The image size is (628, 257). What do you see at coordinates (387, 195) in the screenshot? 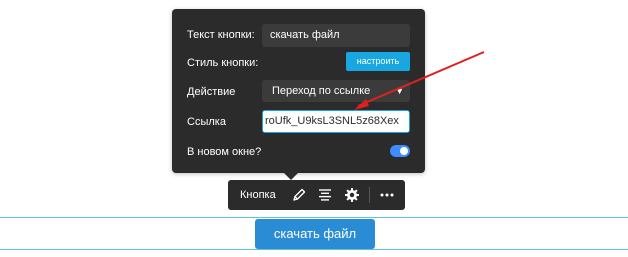
I see `more-icon` at bounding box center [387, 195].